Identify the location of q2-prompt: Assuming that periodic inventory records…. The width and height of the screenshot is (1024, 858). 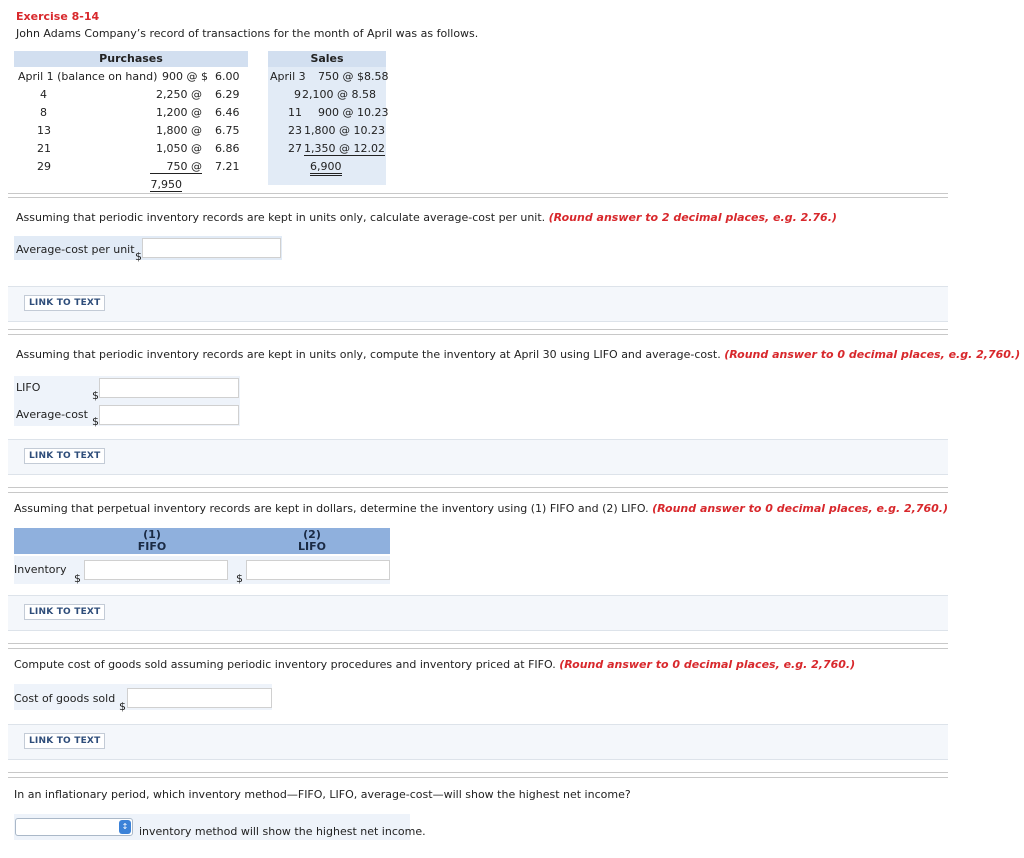
(518, 354).